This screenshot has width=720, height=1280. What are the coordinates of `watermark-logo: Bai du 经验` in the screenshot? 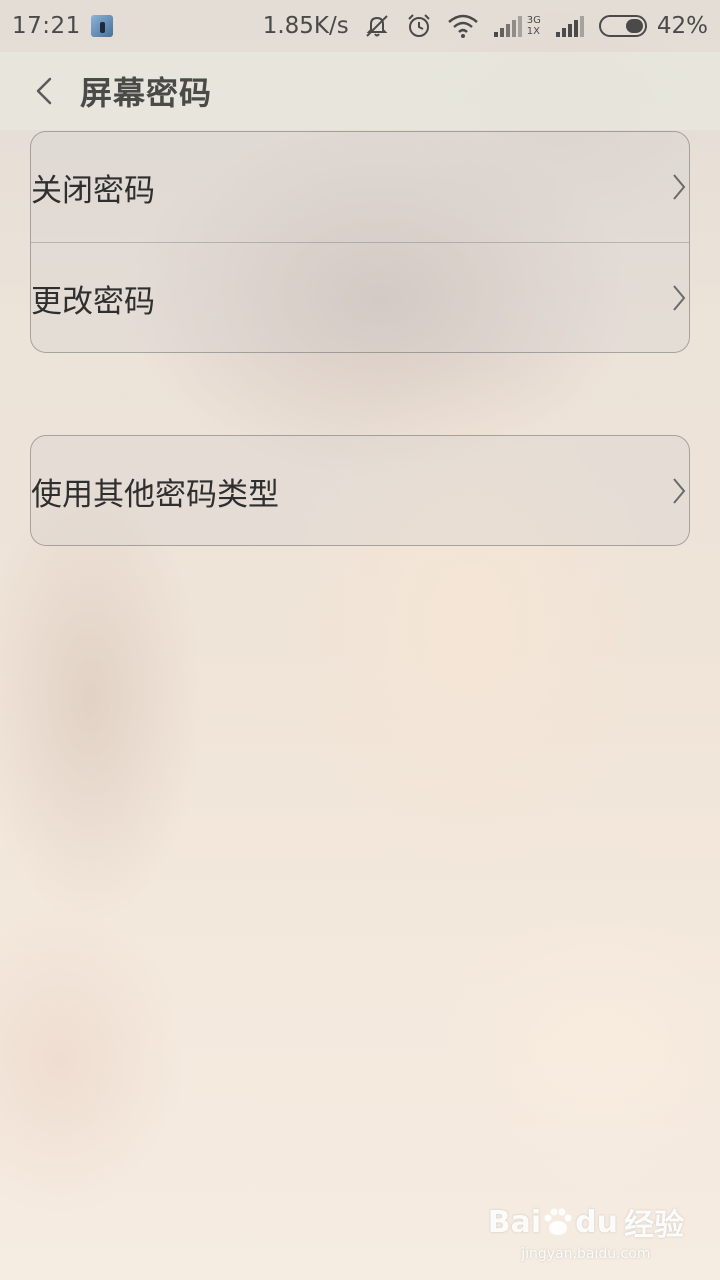 It's located at (586, 1222).